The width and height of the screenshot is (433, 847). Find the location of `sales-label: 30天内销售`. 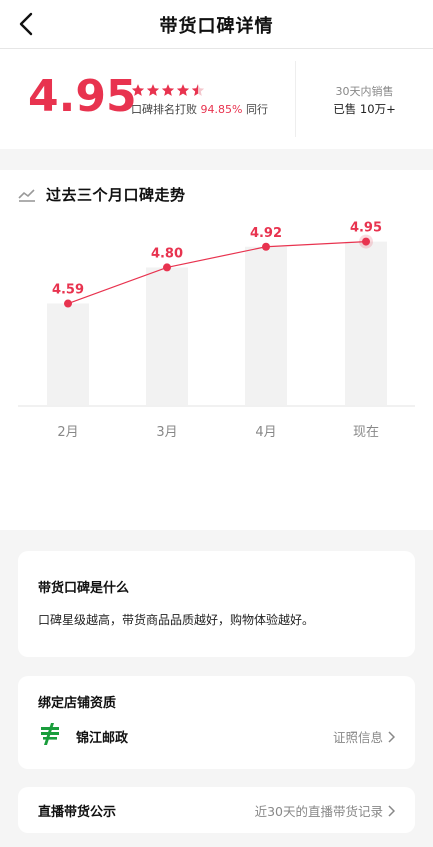

sales-label: 30天内销售 is located at coordinates (364, 91).